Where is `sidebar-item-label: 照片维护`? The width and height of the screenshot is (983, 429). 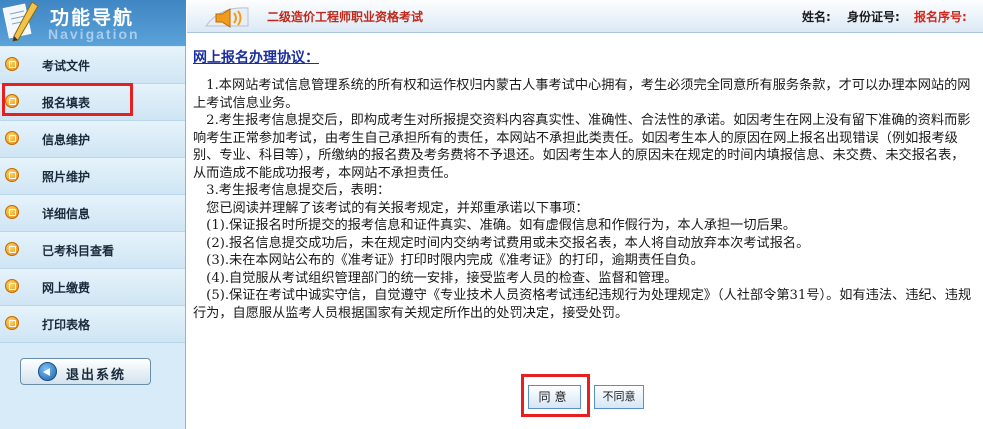 sidebar-item-label: 照片维护 is located at coordinates (66, 177).